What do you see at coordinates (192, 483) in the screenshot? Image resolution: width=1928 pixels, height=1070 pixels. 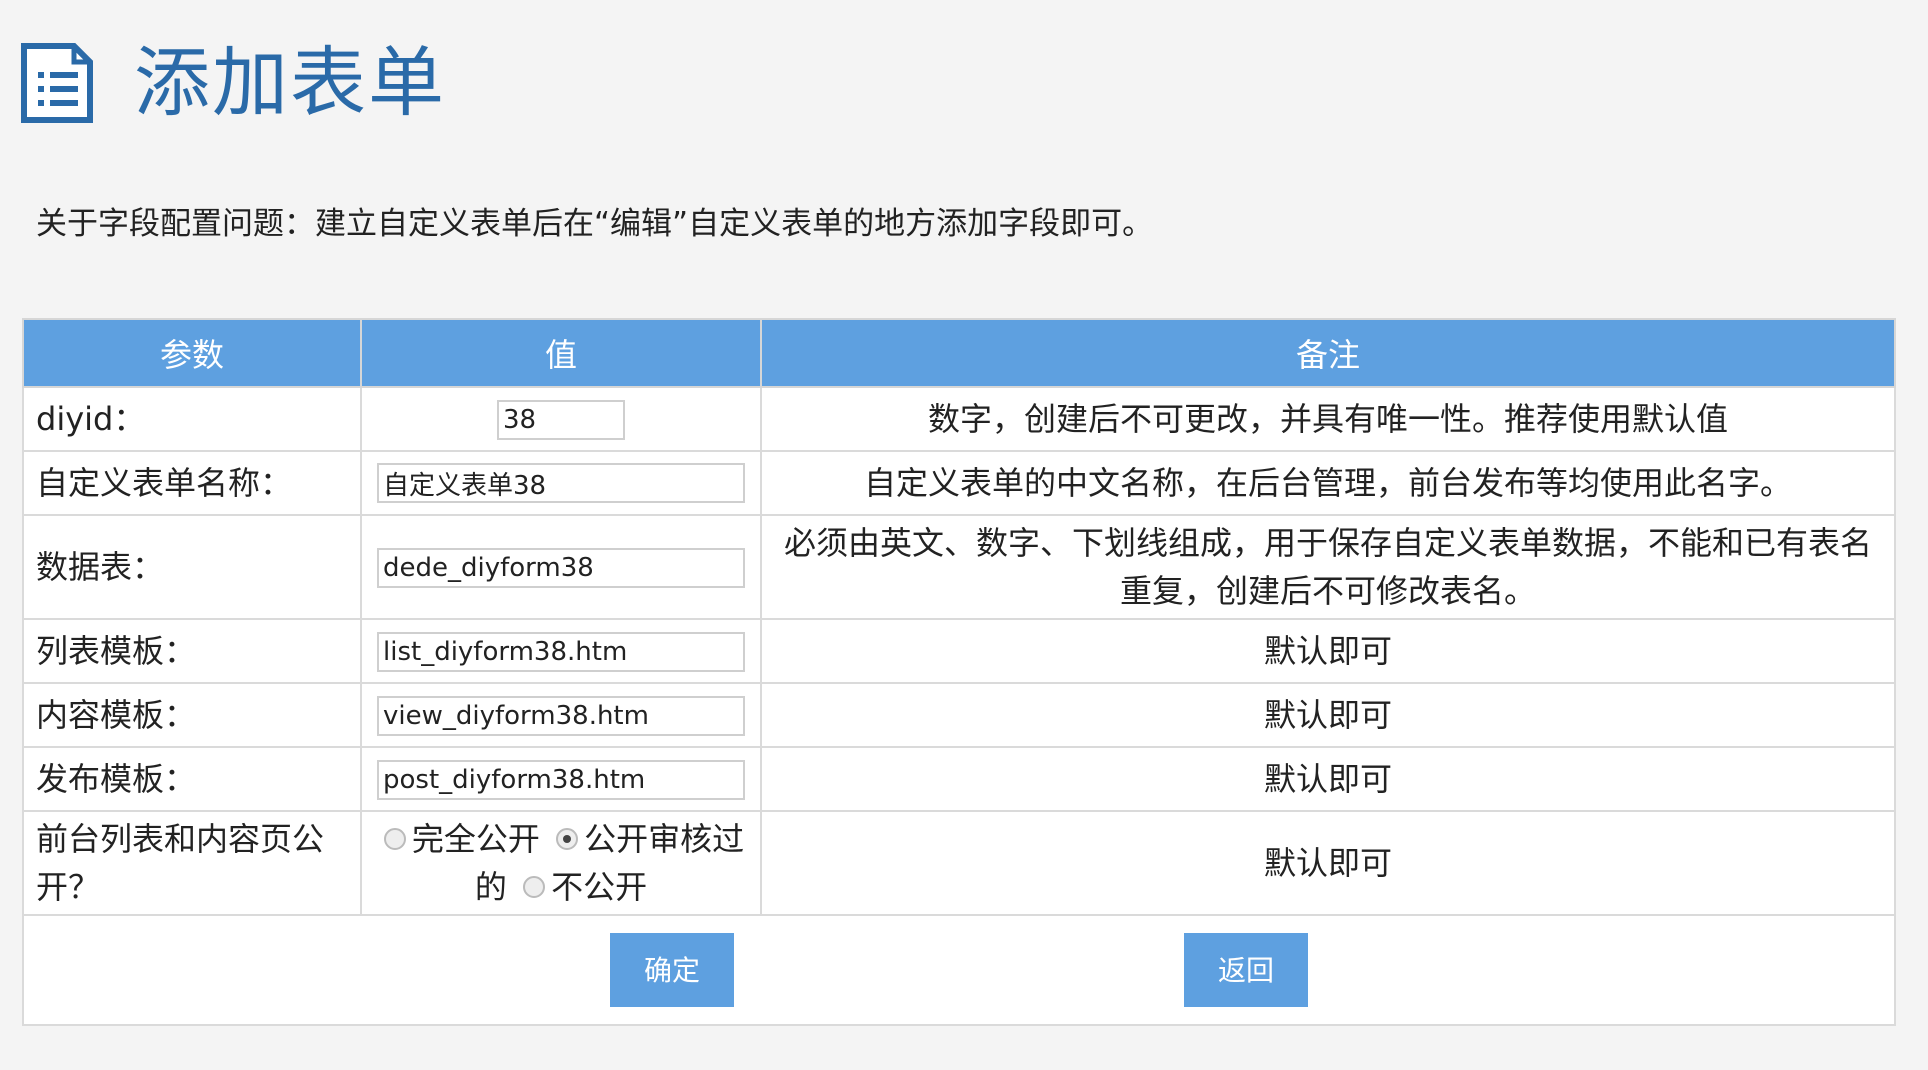 I see `row-label: 自定义表单名称：` at bounding box center [192, 483].